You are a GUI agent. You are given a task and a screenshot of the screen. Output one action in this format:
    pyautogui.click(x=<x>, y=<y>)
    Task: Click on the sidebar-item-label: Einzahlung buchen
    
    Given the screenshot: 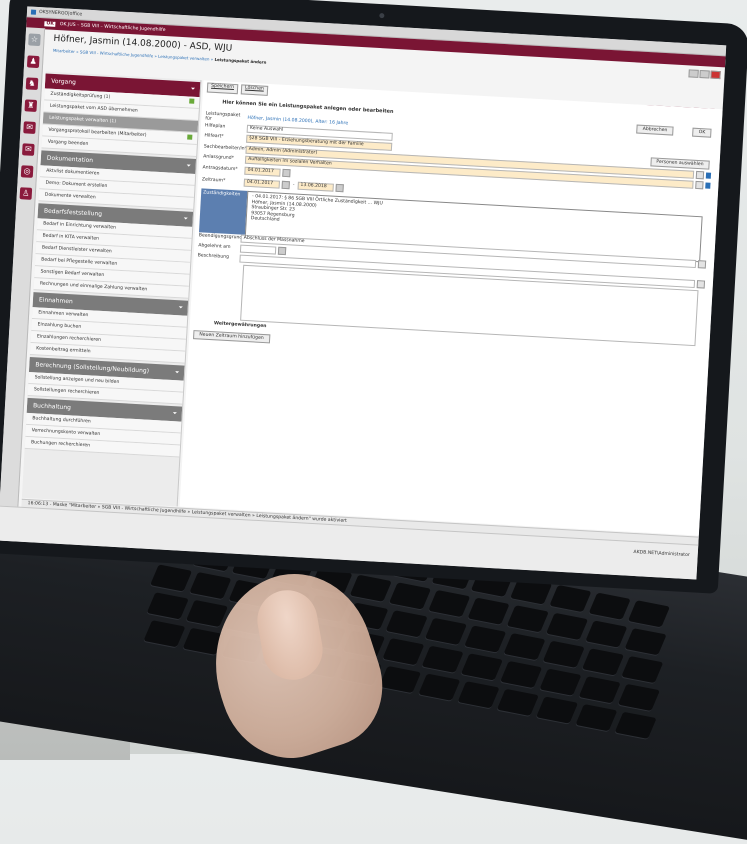 What is the action you would take?
    pyautogui.click(x=59, y=326)
    